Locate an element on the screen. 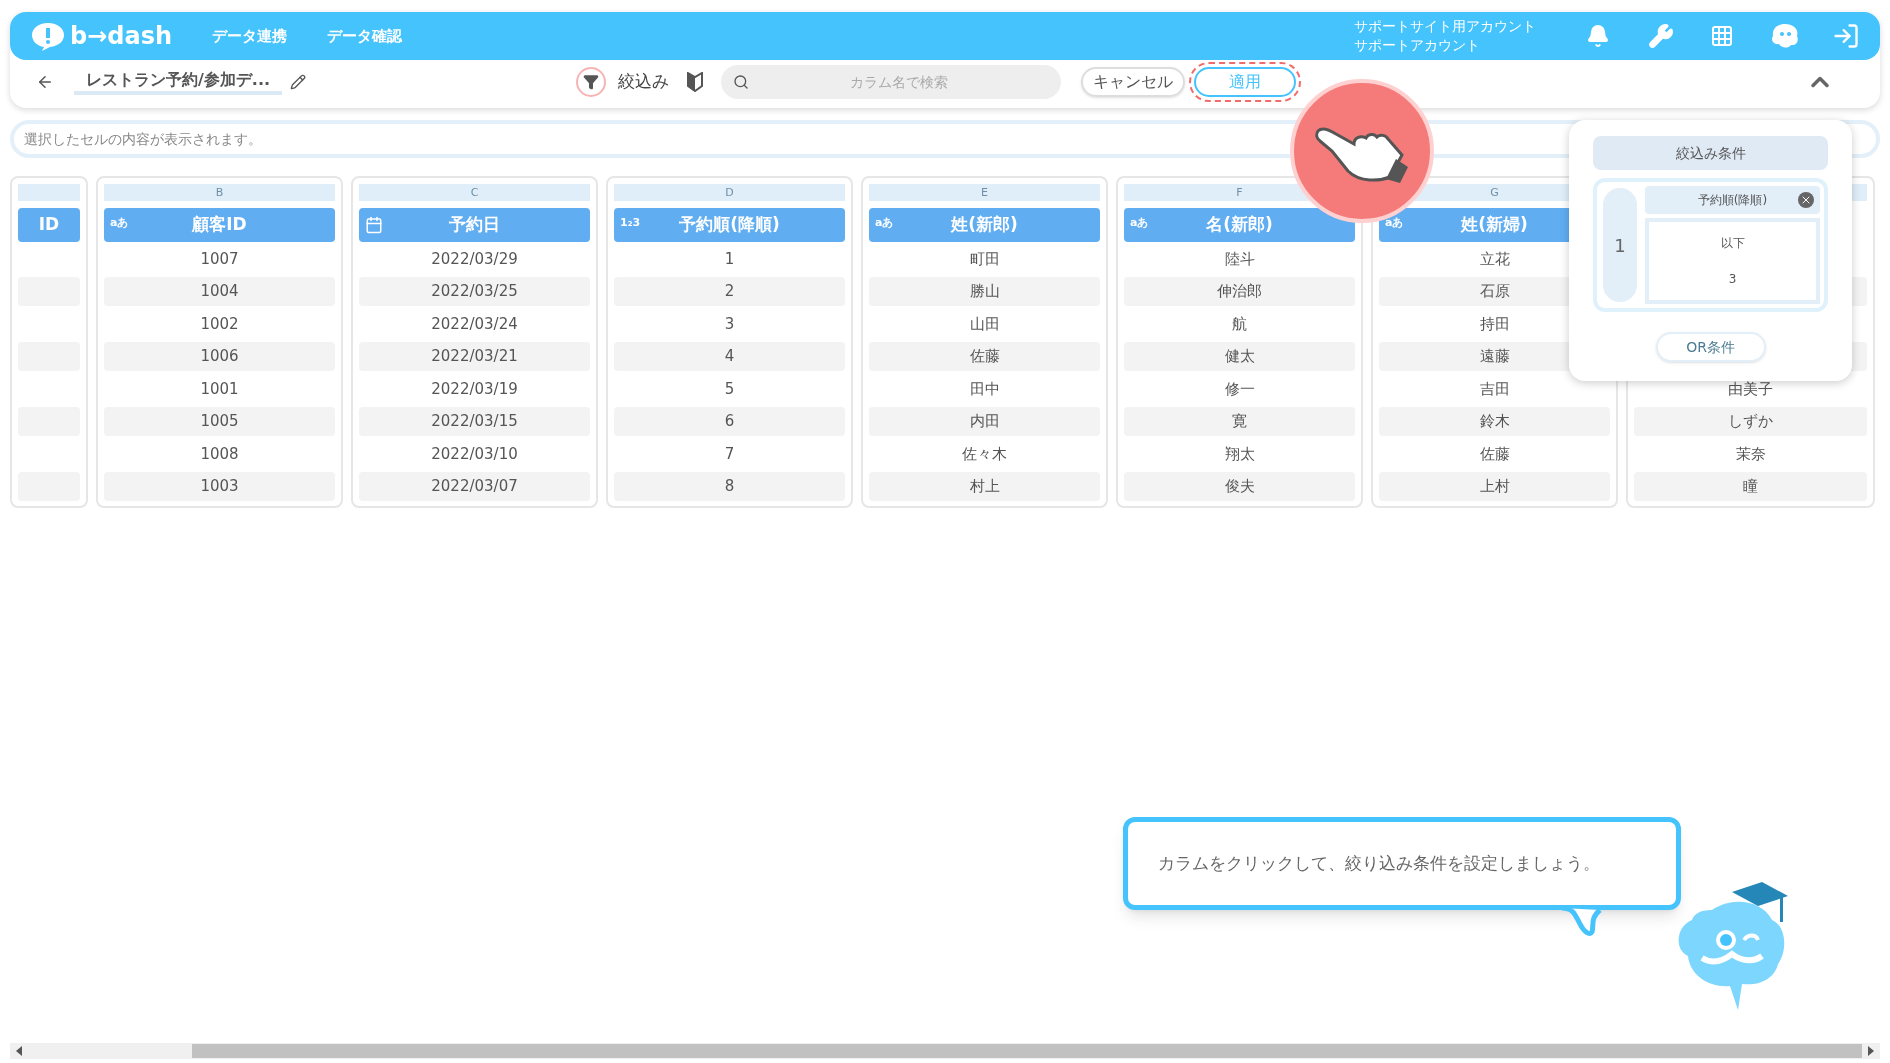  scroll-right-icon is located at coordinates (1871, 1051).